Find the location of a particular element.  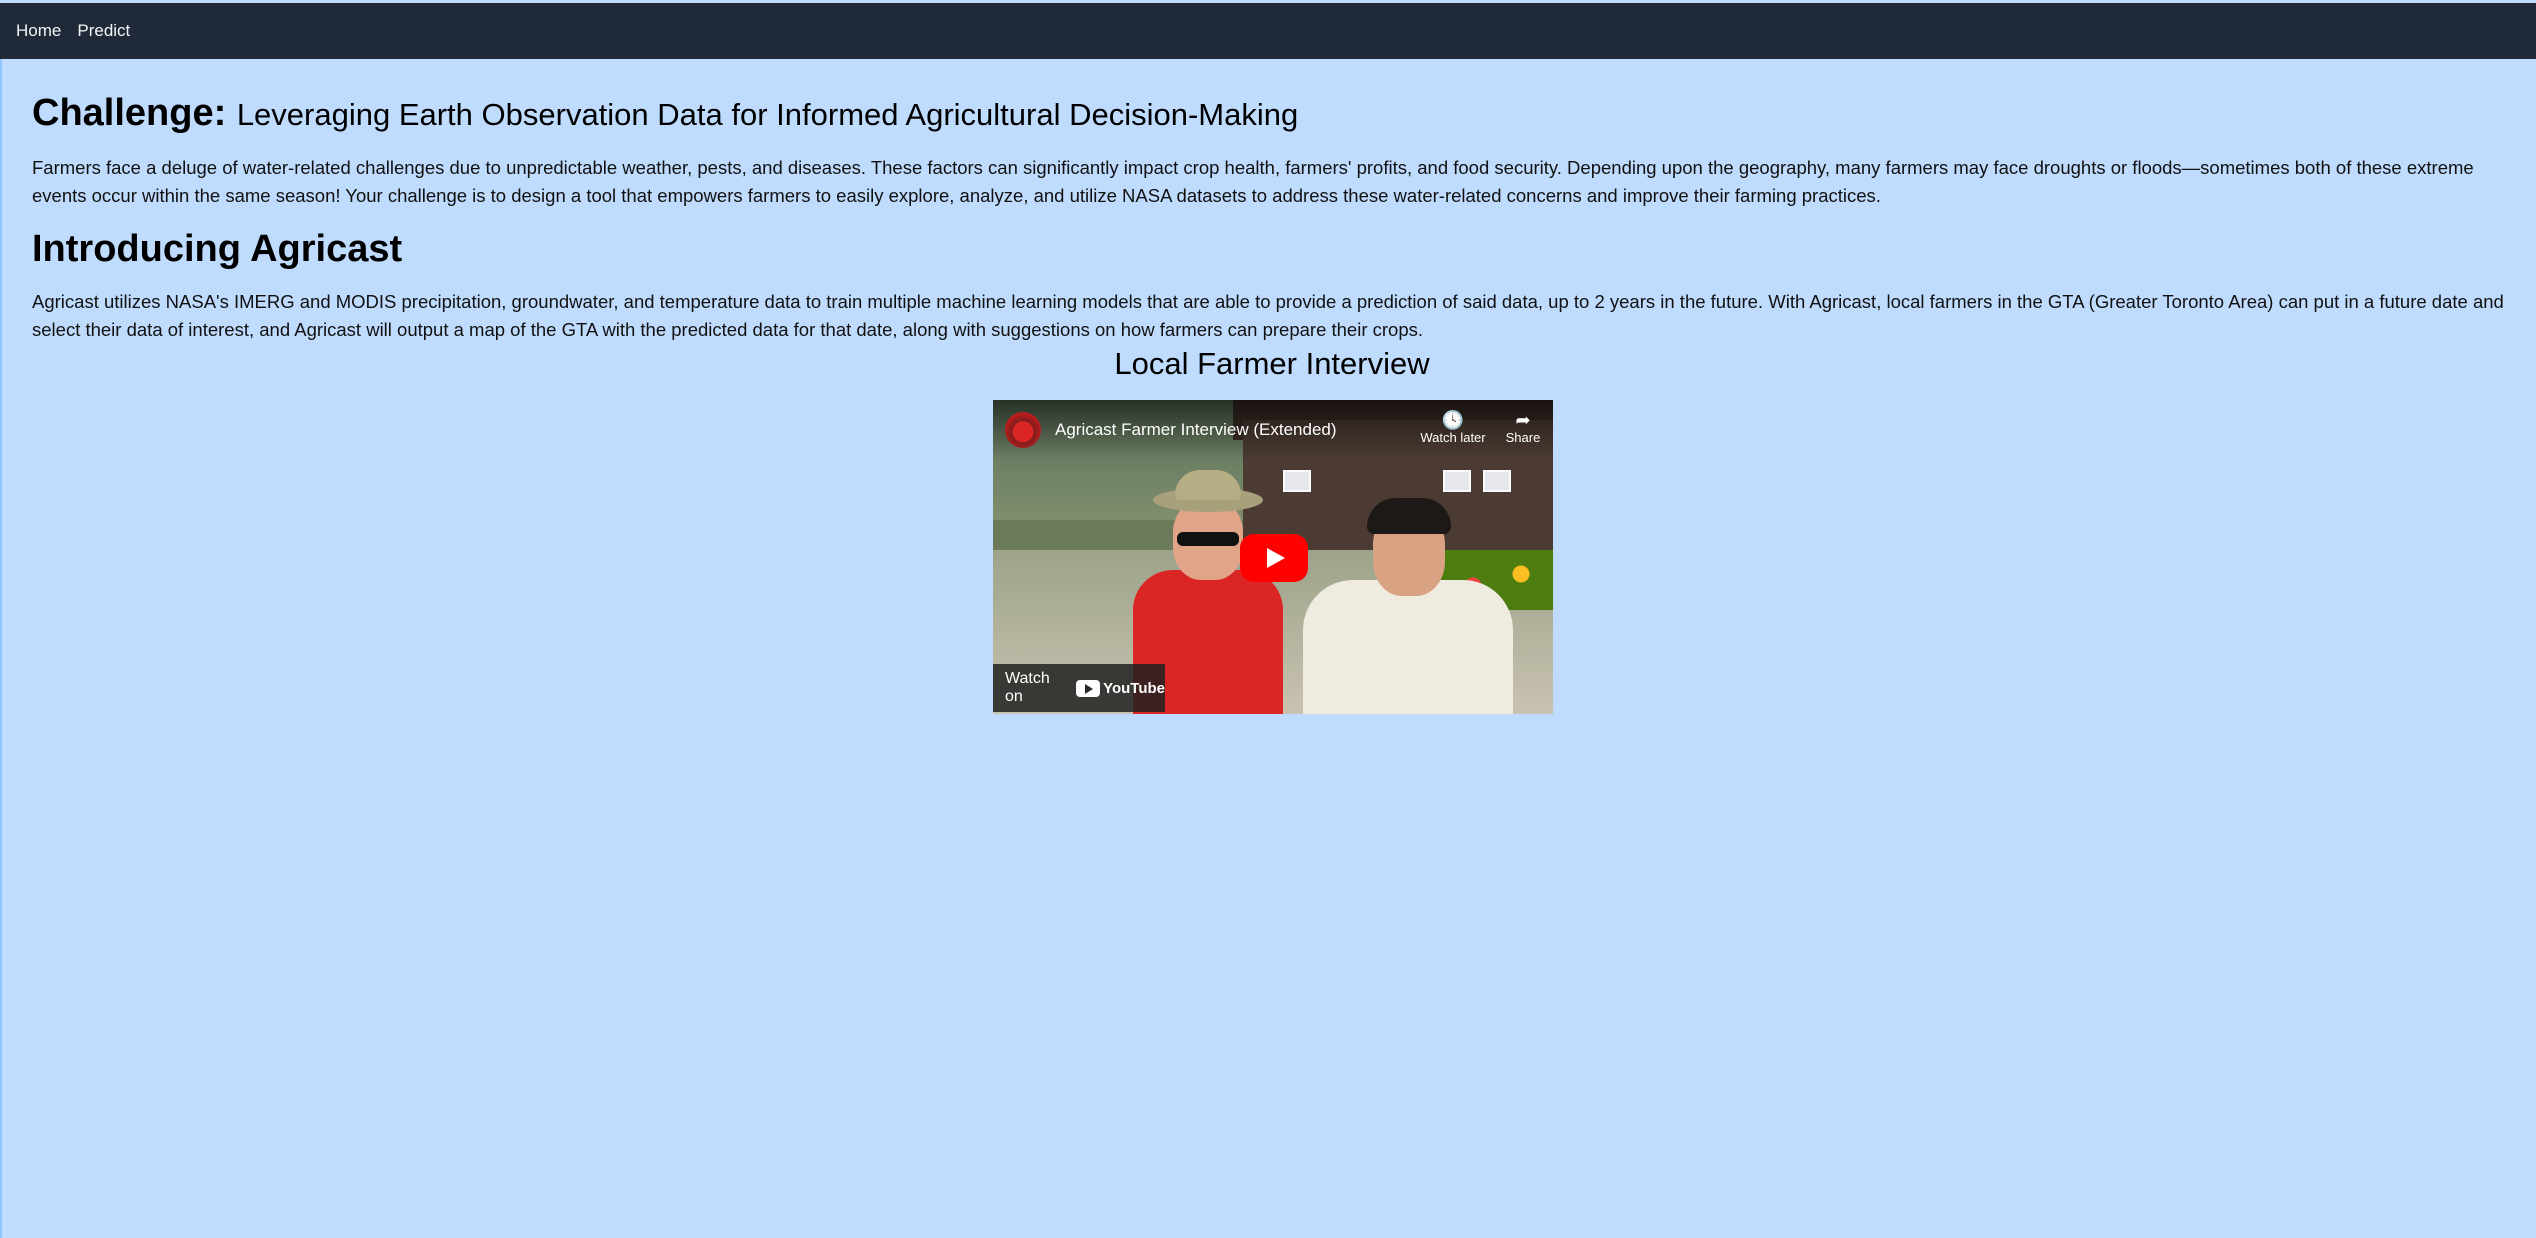

play-button is located at coordinates (1274, 558).